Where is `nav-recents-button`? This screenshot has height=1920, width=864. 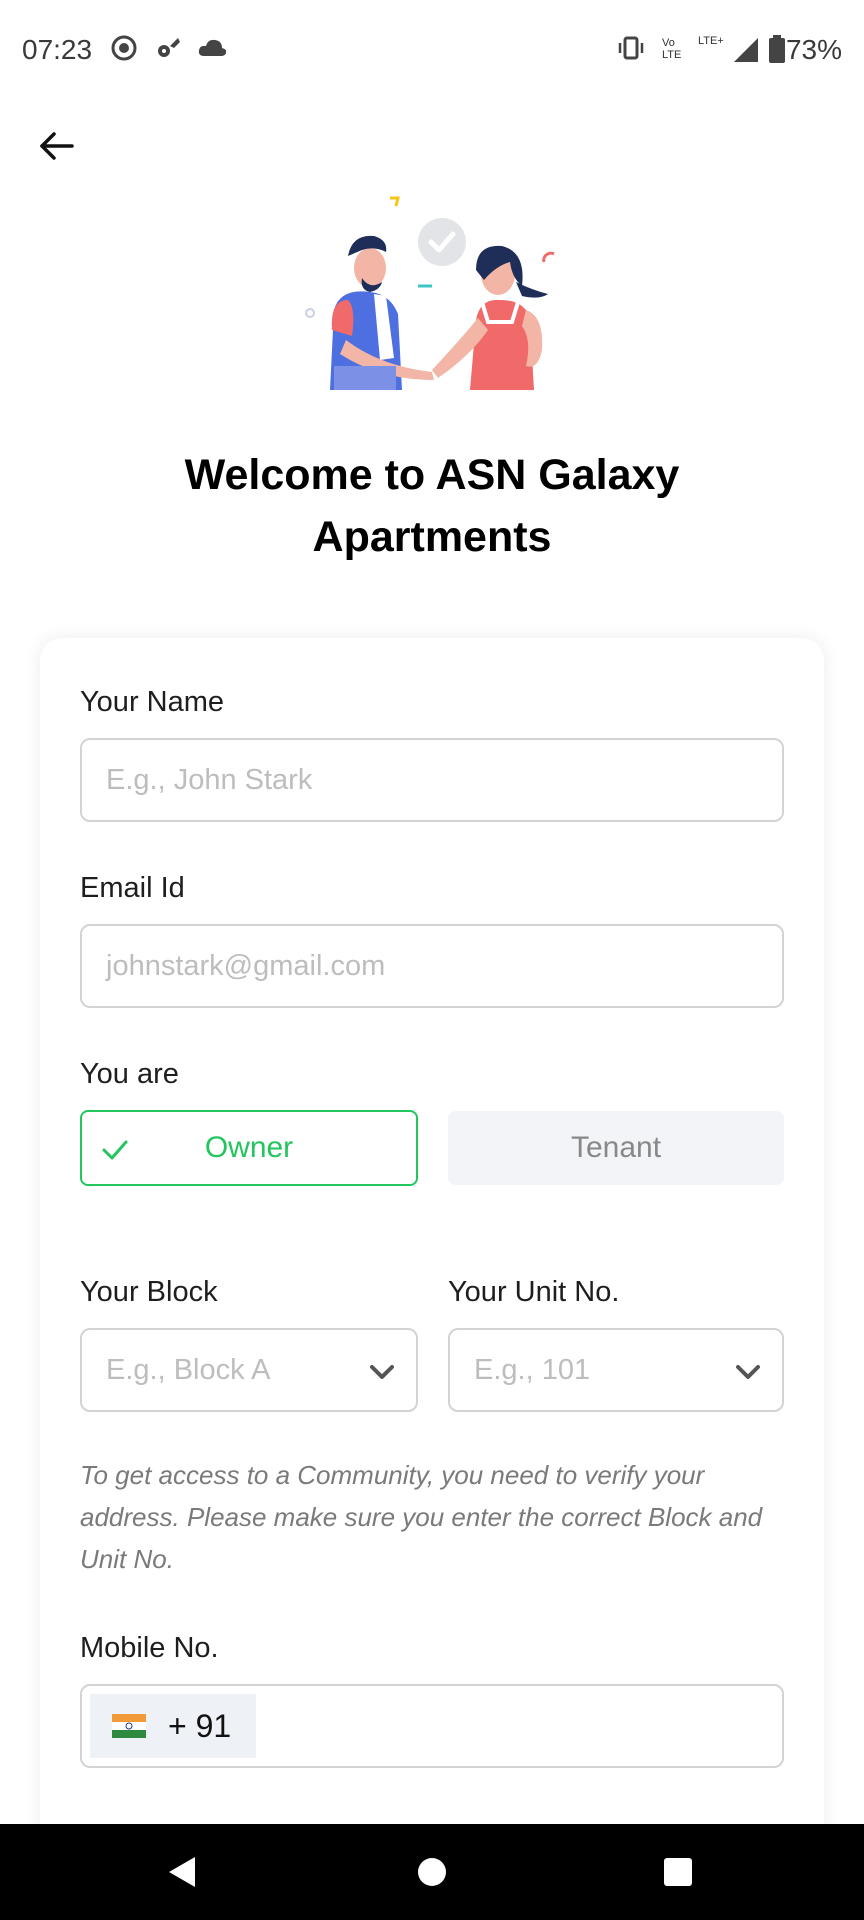 nav-recents-button is located at coordinates (678, 1872).